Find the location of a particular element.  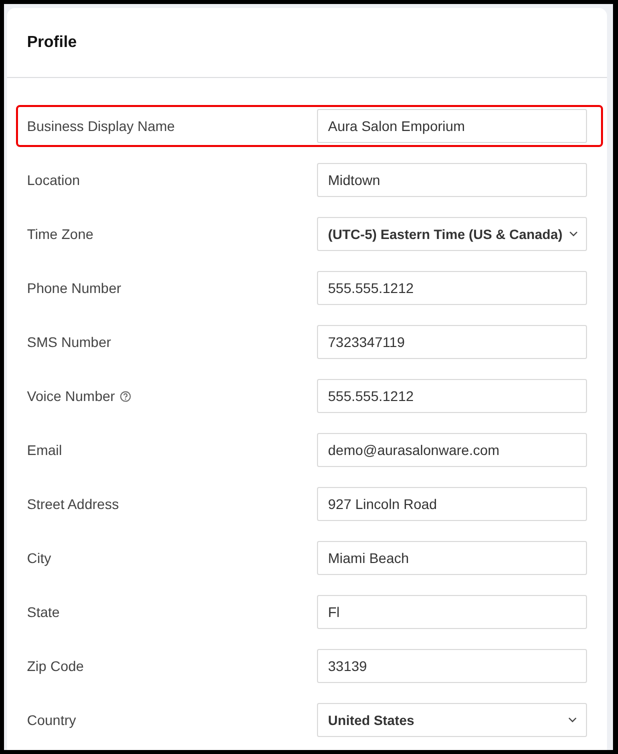

help-icon is located at coordinates (125, 396).